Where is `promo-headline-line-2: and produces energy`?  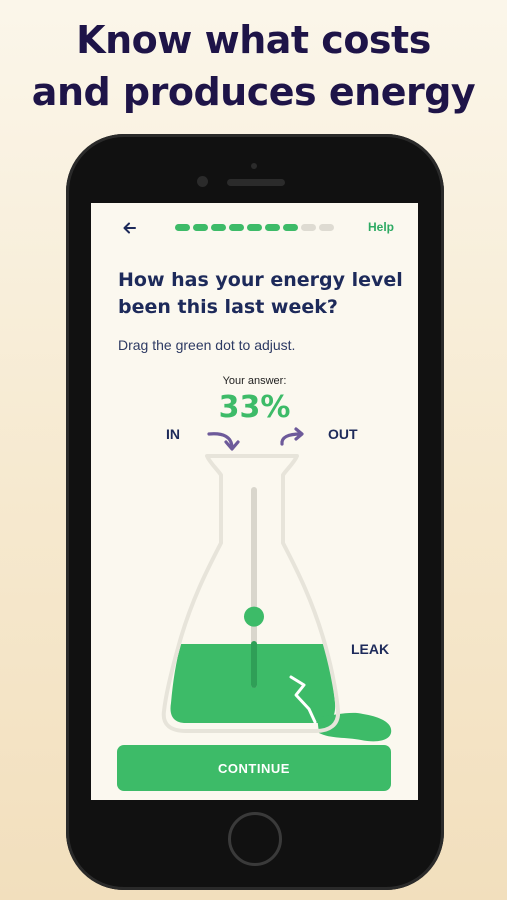 promo-headline-line-2: and produces energy is located at coordinates (253, 92).